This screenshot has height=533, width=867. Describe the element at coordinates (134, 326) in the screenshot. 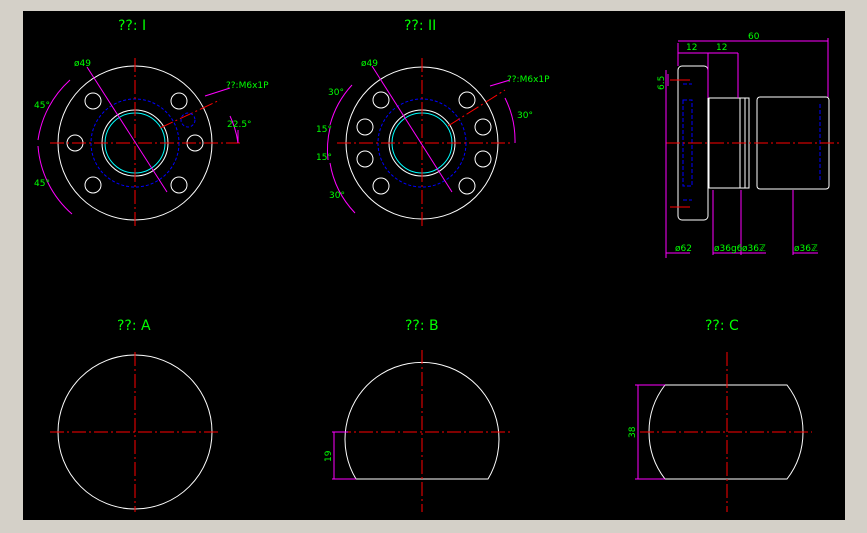

I see `view-a-title: ??: A` at that location.